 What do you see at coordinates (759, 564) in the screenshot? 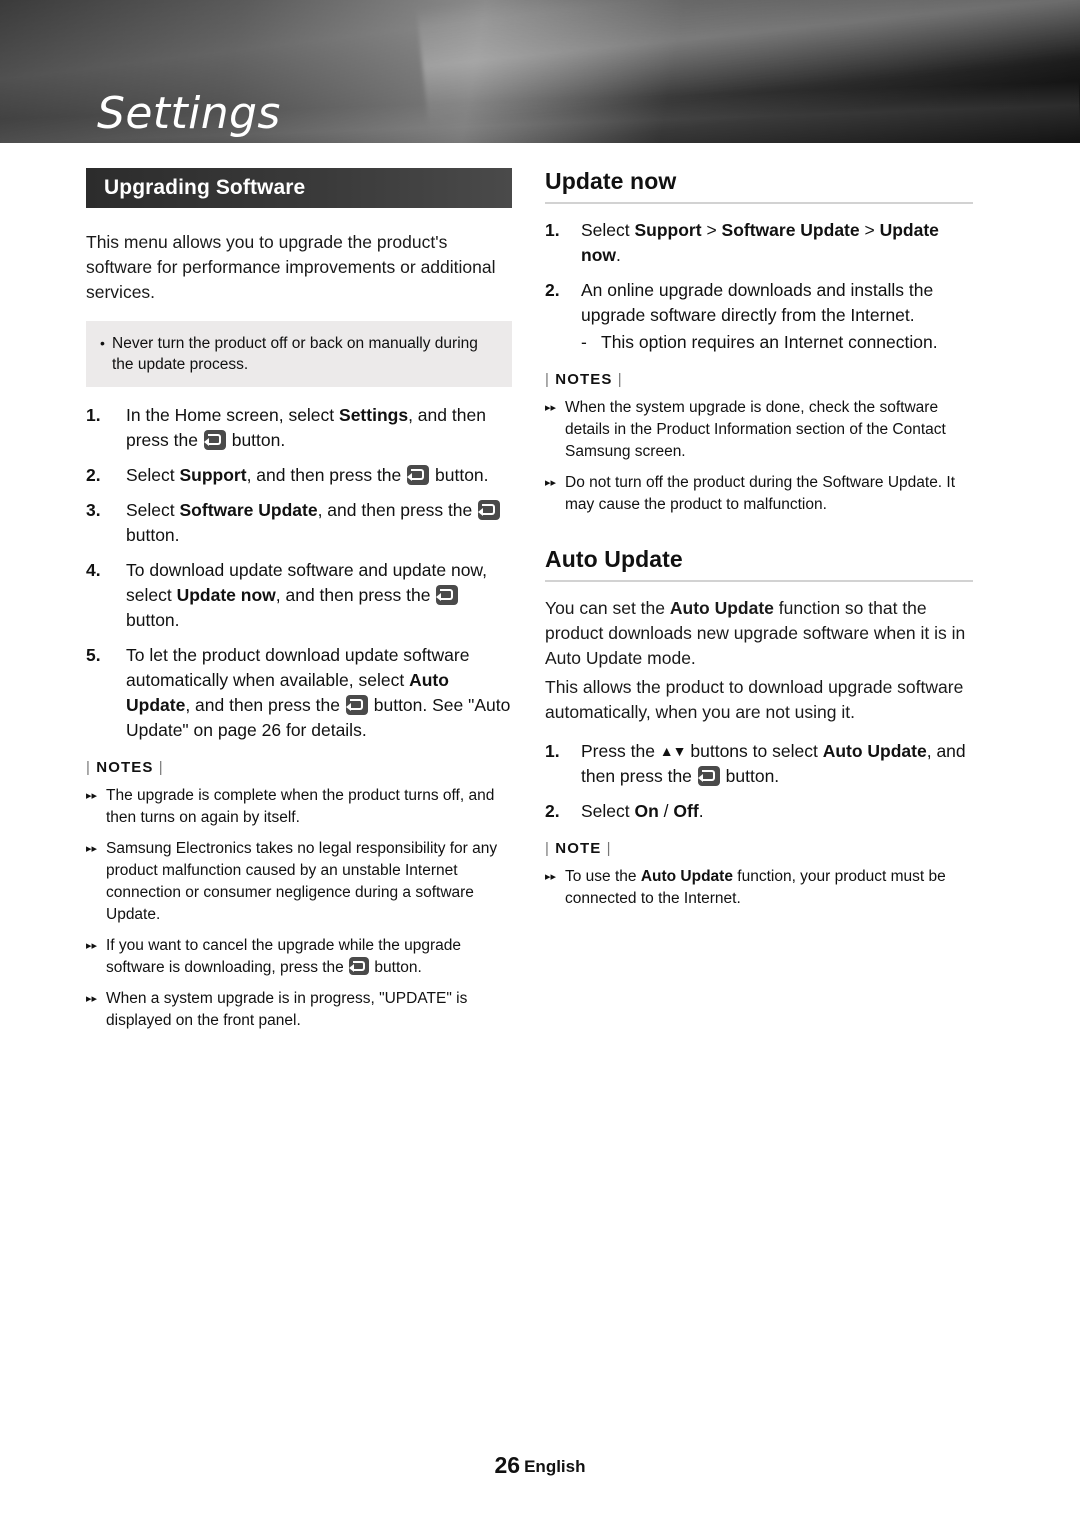
I see `heading-auto-update: Auto Update` at bounding box center [759, 564].